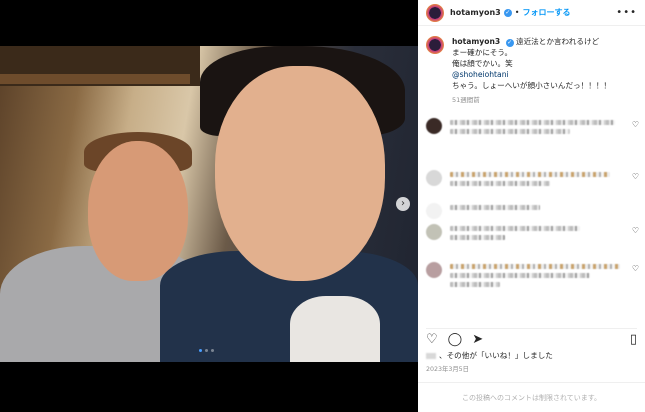 This screenshot has width=645, height=412. I want to click on share-icon: ➤, so click(477, 340).